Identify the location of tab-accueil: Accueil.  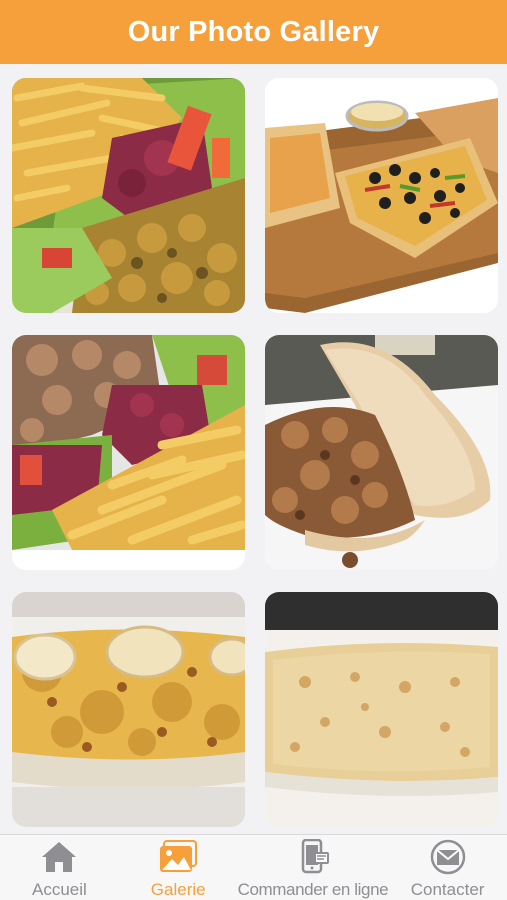
(59, 867).